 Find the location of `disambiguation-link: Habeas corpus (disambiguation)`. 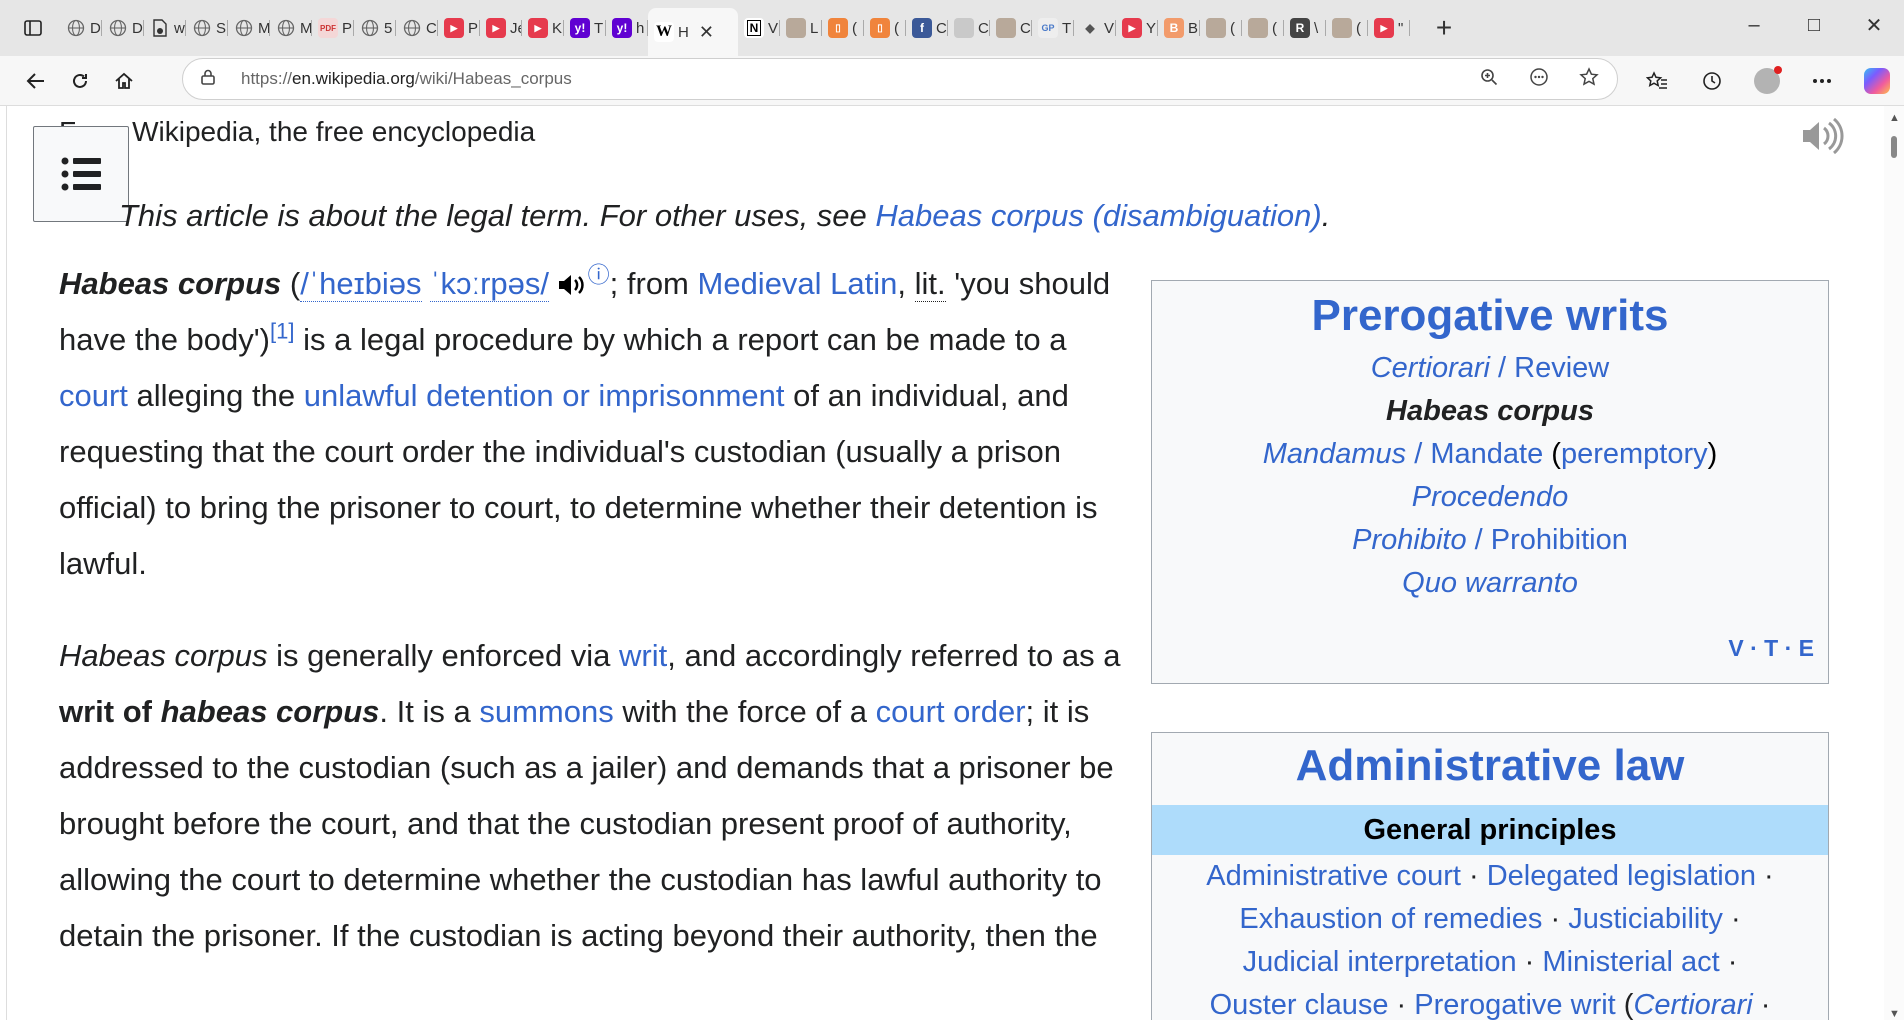

disambiguation-link: Habeas corpus (disambiguation) is located at coordinates (1098, 215).